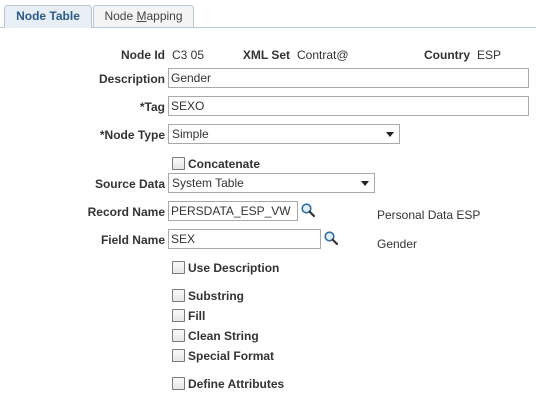  I want to click on field-name-label: Field Name, so click(132, 240).